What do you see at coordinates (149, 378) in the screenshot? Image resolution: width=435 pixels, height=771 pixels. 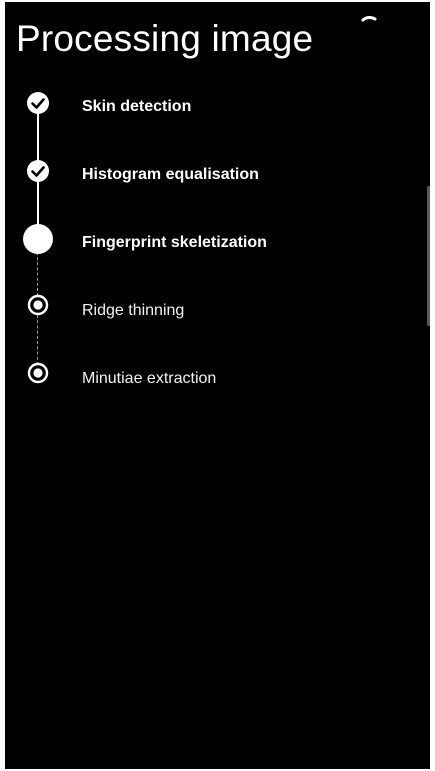 I see `step-label: Minutiae extraction` at bounding box center [149, 378].